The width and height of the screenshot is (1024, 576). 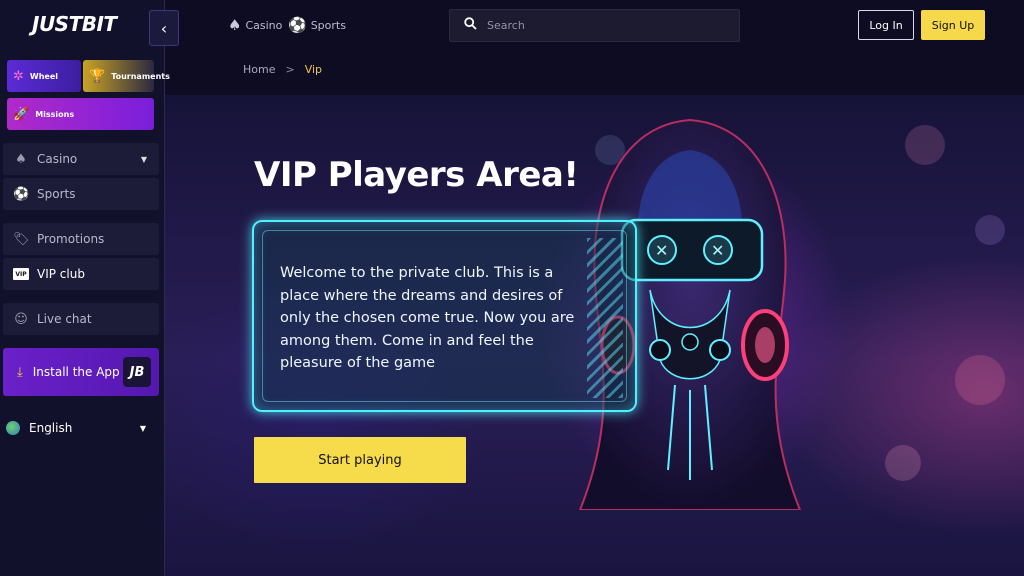 I want to click on sidebar-item-label: Casino, so click(x=57, y=159).